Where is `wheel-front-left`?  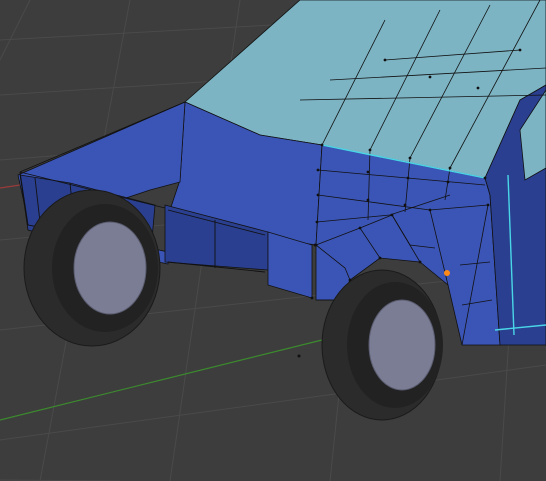
wheel-front-left is located at coordinates (92, 268).